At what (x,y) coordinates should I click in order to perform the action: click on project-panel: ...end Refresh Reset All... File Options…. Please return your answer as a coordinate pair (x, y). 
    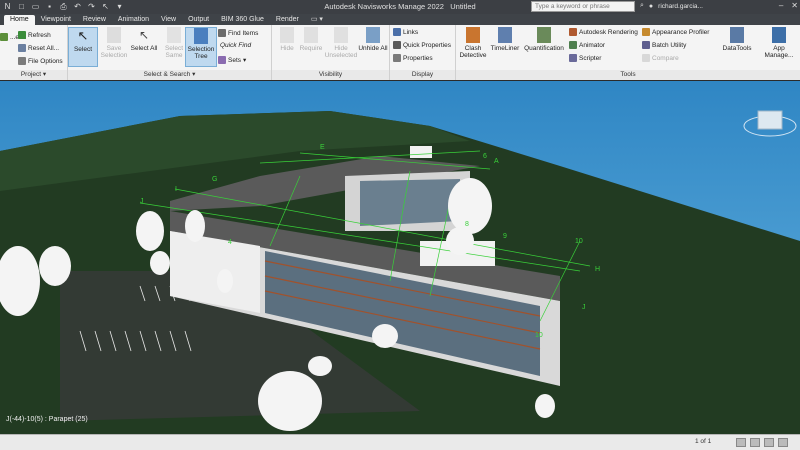
    Looking at the image, I should click on (34, 52).